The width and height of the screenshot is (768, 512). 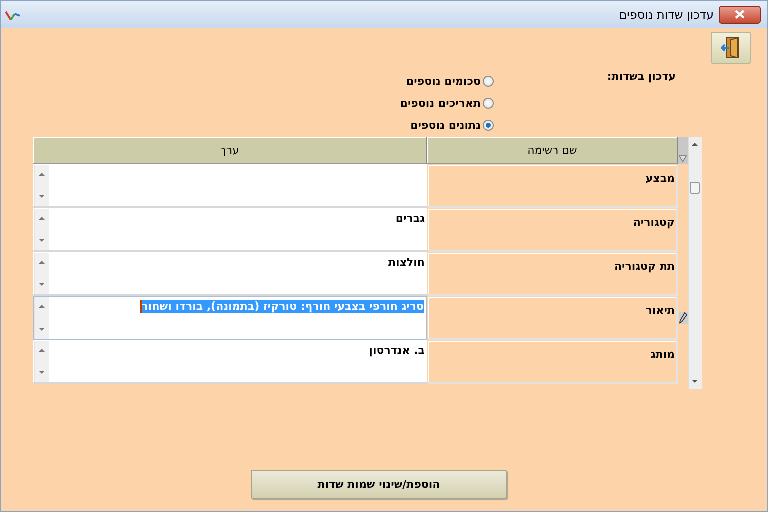 What do you see at coordinates (553, 274) in the screenshot?
I see `list-name-cell: תת קטגוריה` at bounding box center [553, 274].